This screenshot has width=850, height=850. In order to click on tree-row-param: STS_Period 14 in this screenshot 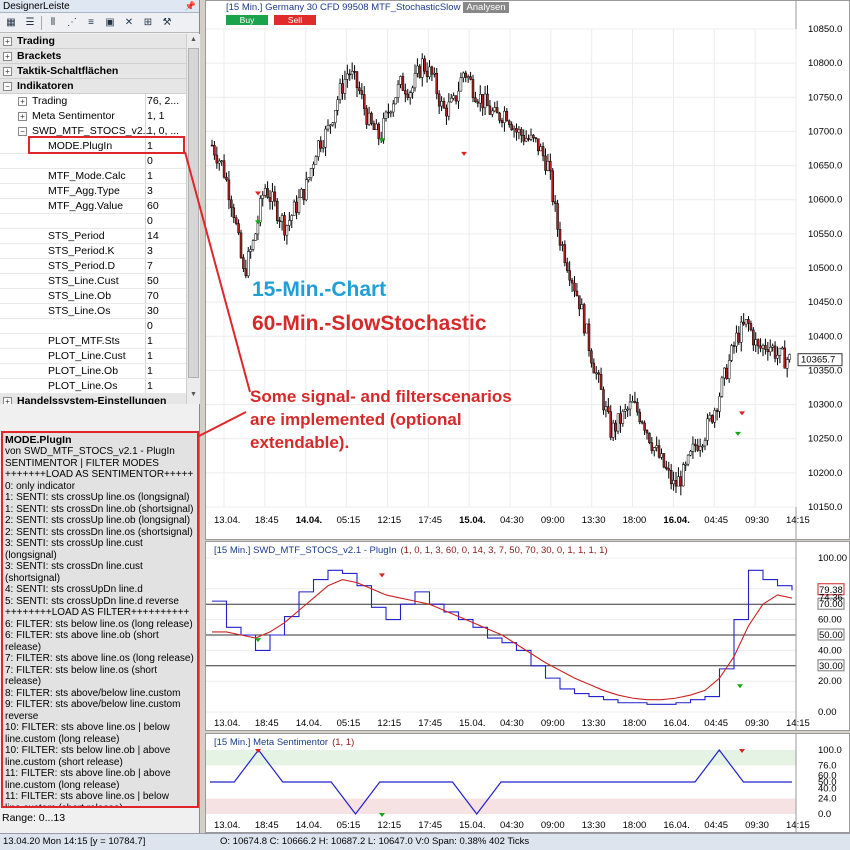, I will do `click(93, 236)`.